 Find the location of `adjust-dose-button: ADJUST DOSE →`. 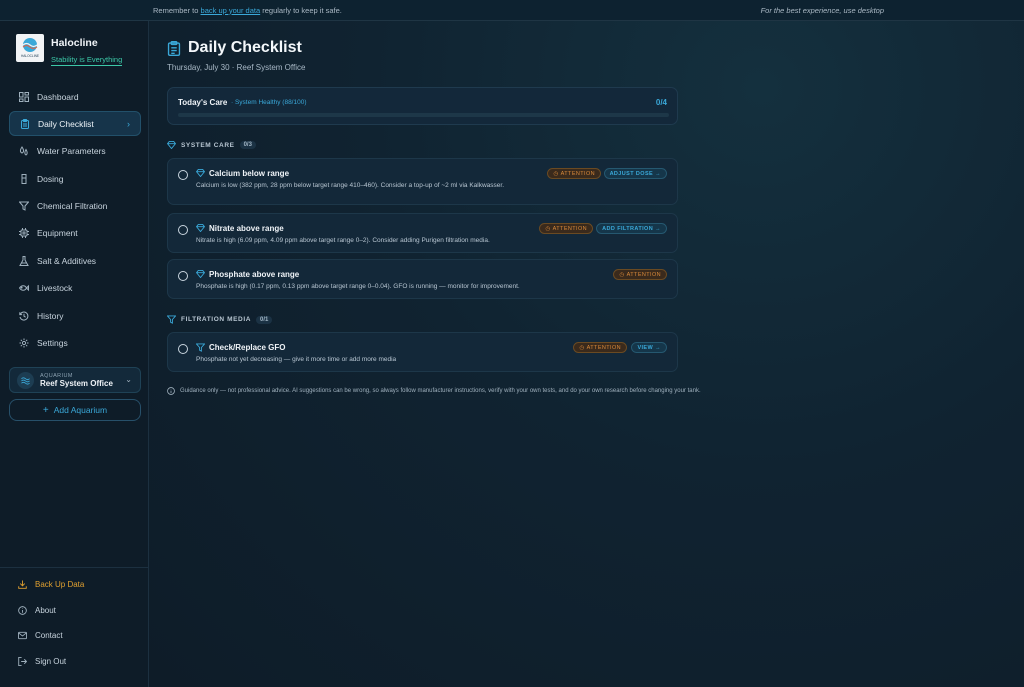

adjust-dose-button: ADJUST DOSE → is located at coordinates (635, 173).